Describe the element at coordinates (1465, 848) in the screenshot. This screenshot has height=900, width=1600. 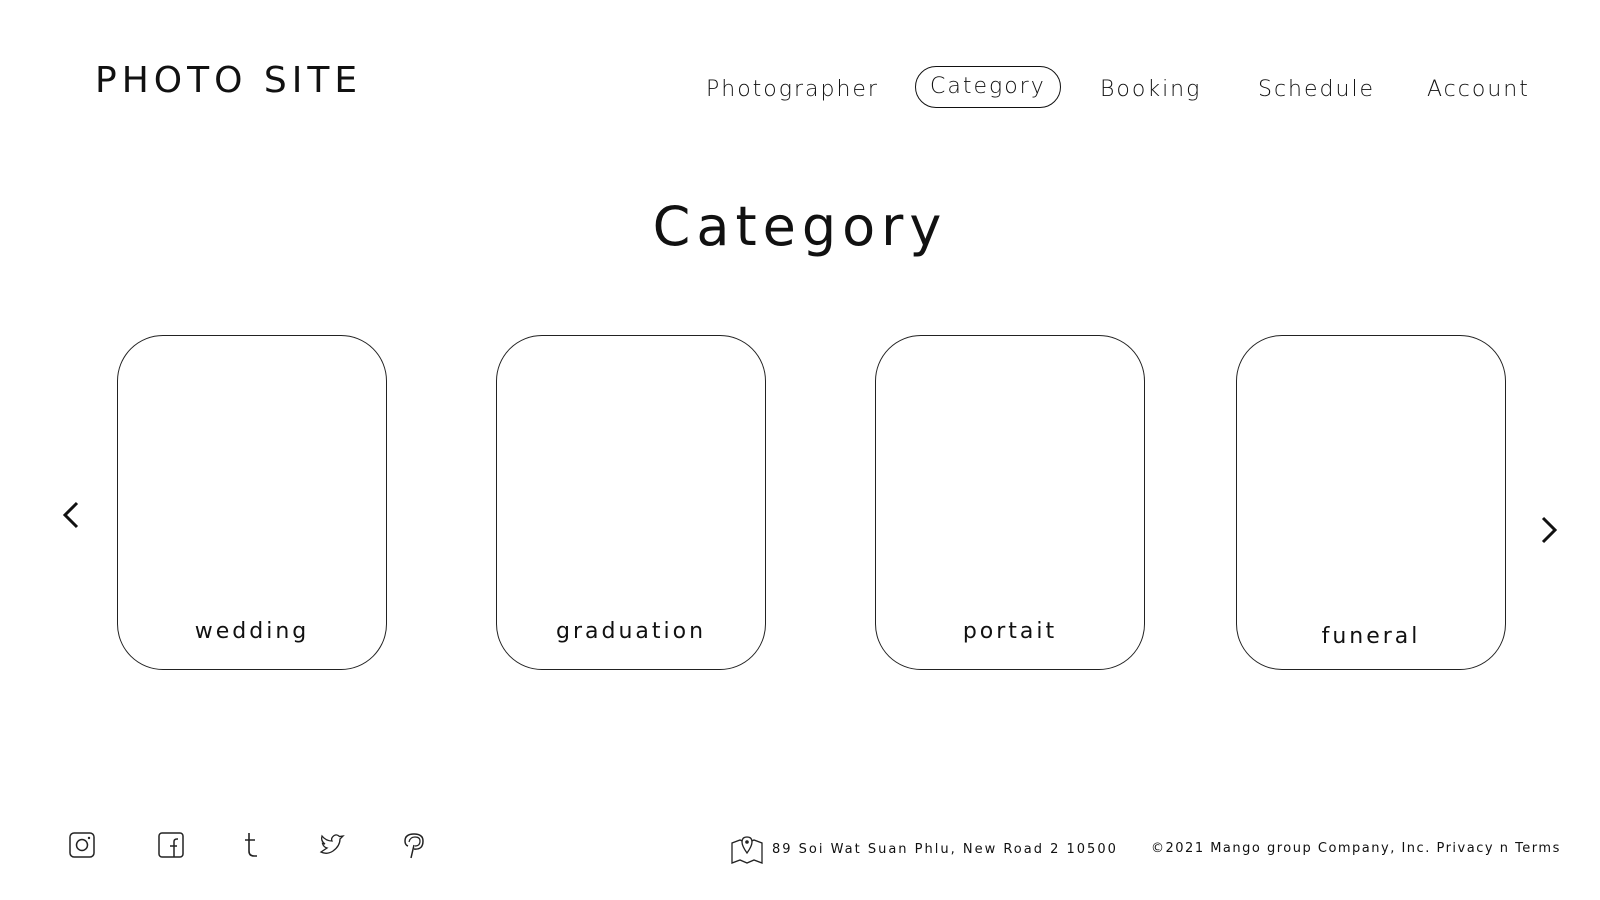
I see `privacy-link: Privacy` at that location.